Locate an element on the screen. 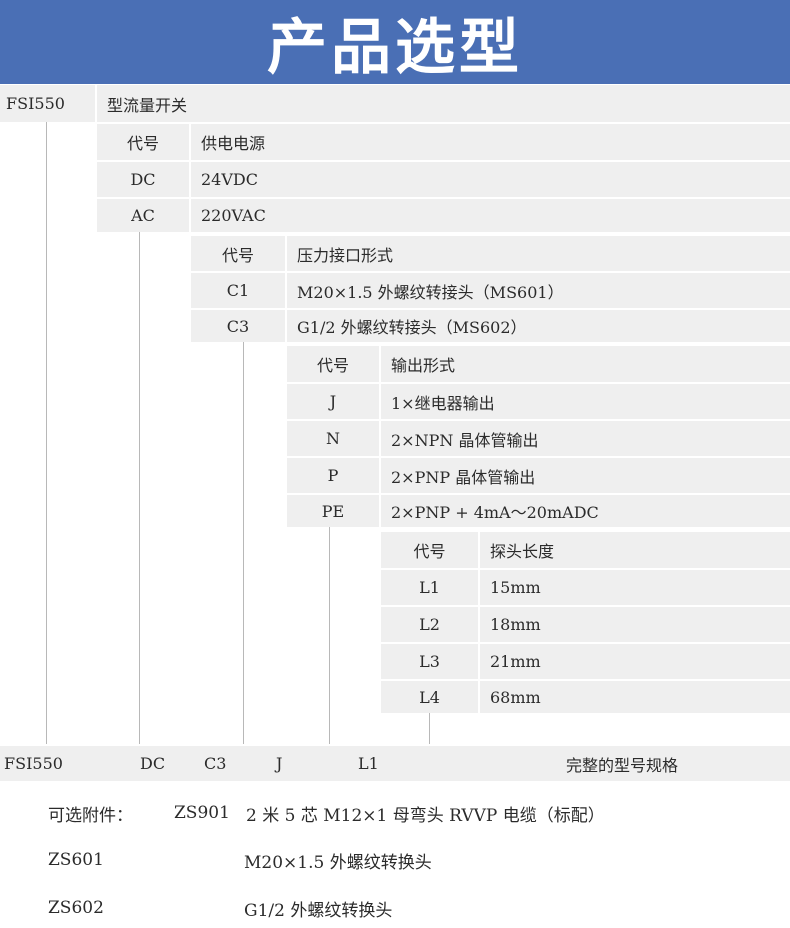 This screenshot has width=790, height=928. output-header-code: 代号 is located at coordinates (333, 364).